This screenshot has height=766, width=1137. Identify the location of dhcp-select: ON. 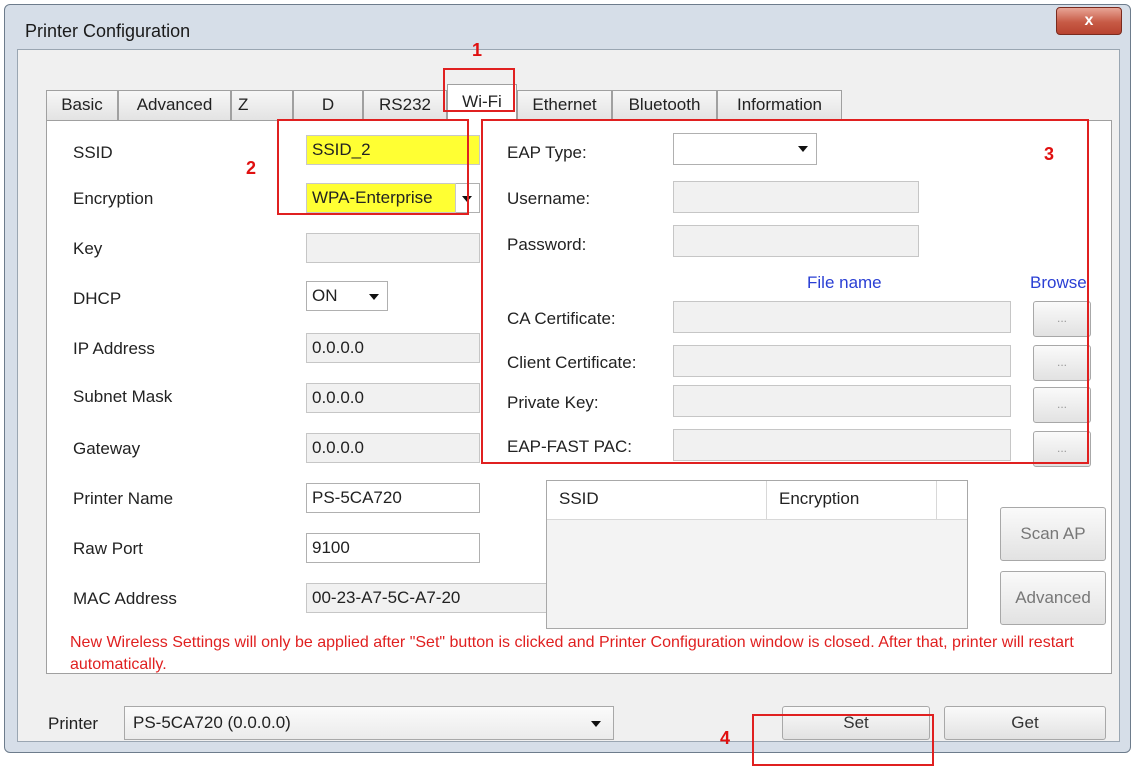
(347, 296).